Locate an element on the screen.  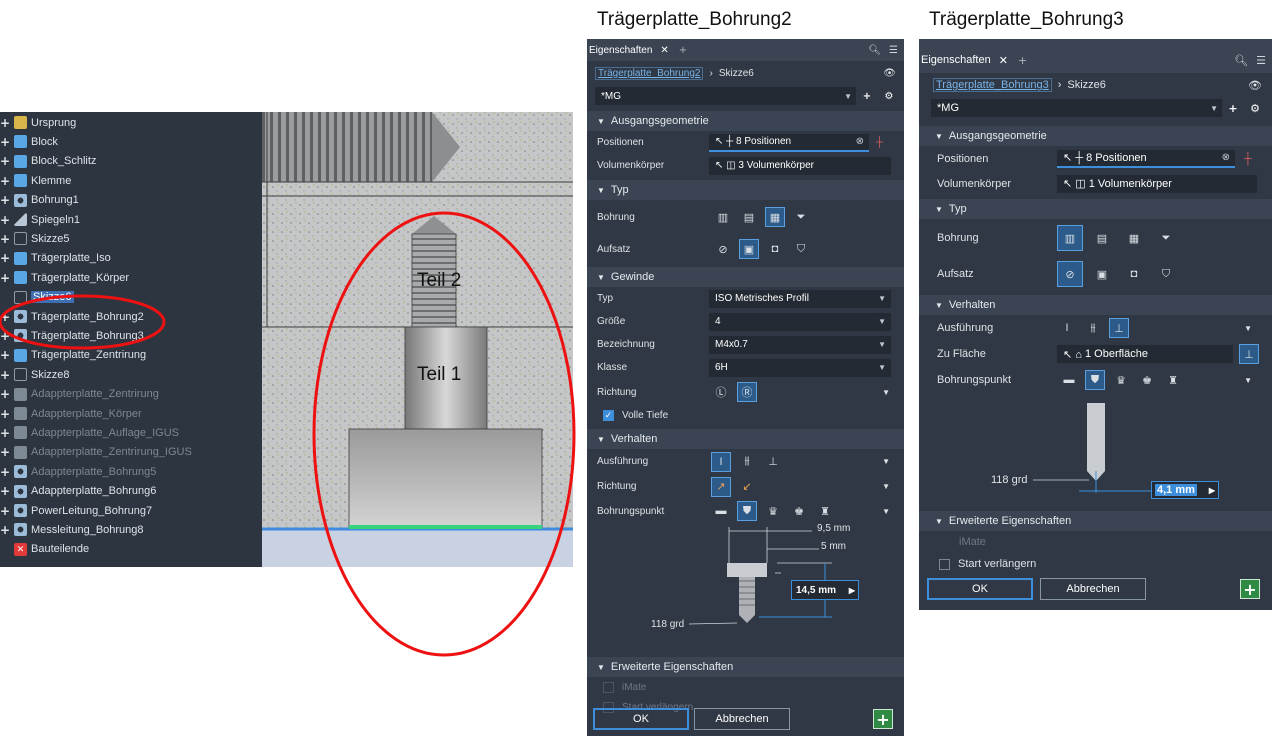
tree-item: + Trägerplatte_Bohrung2 is located at coordinates (131, 316).